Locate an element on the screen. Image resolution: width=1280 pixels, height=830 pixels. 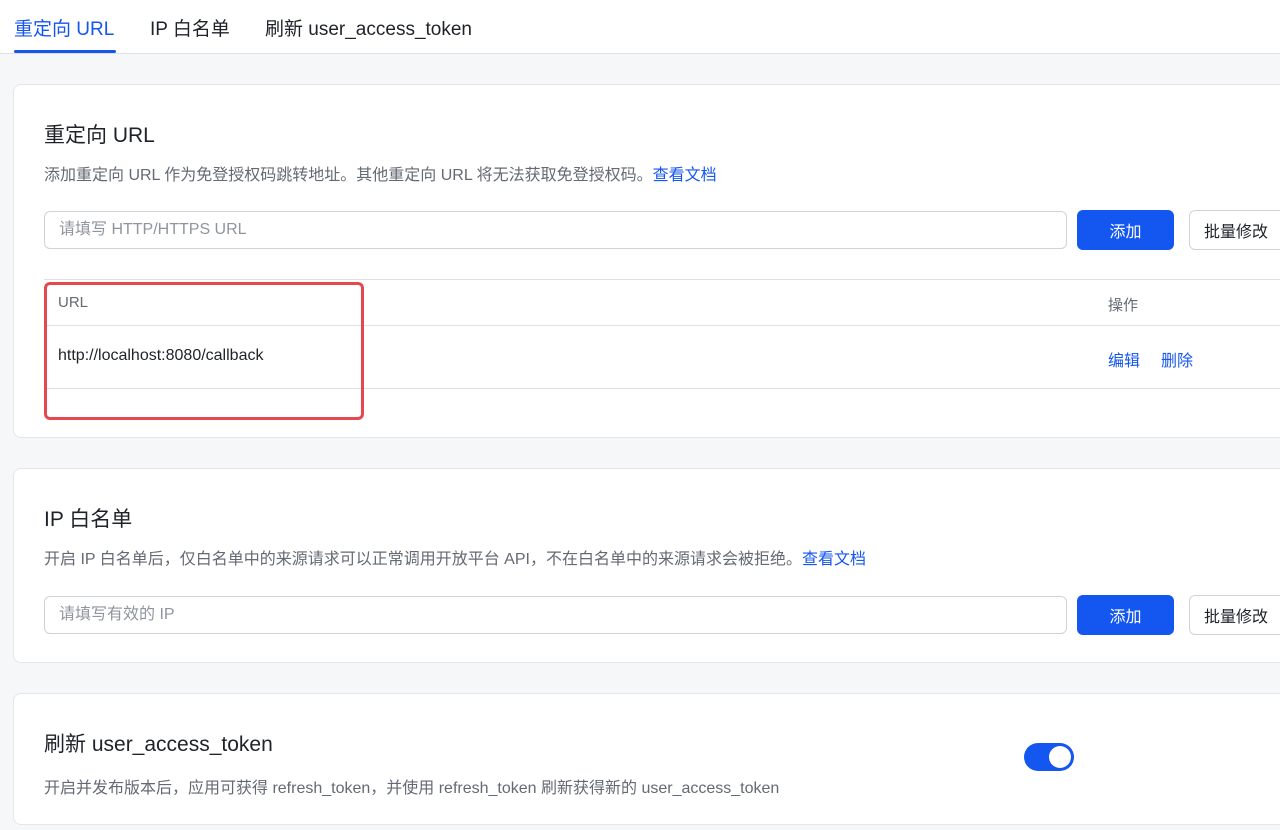
redirect-add-button: 添加 is located at coordinates (1125, 230).